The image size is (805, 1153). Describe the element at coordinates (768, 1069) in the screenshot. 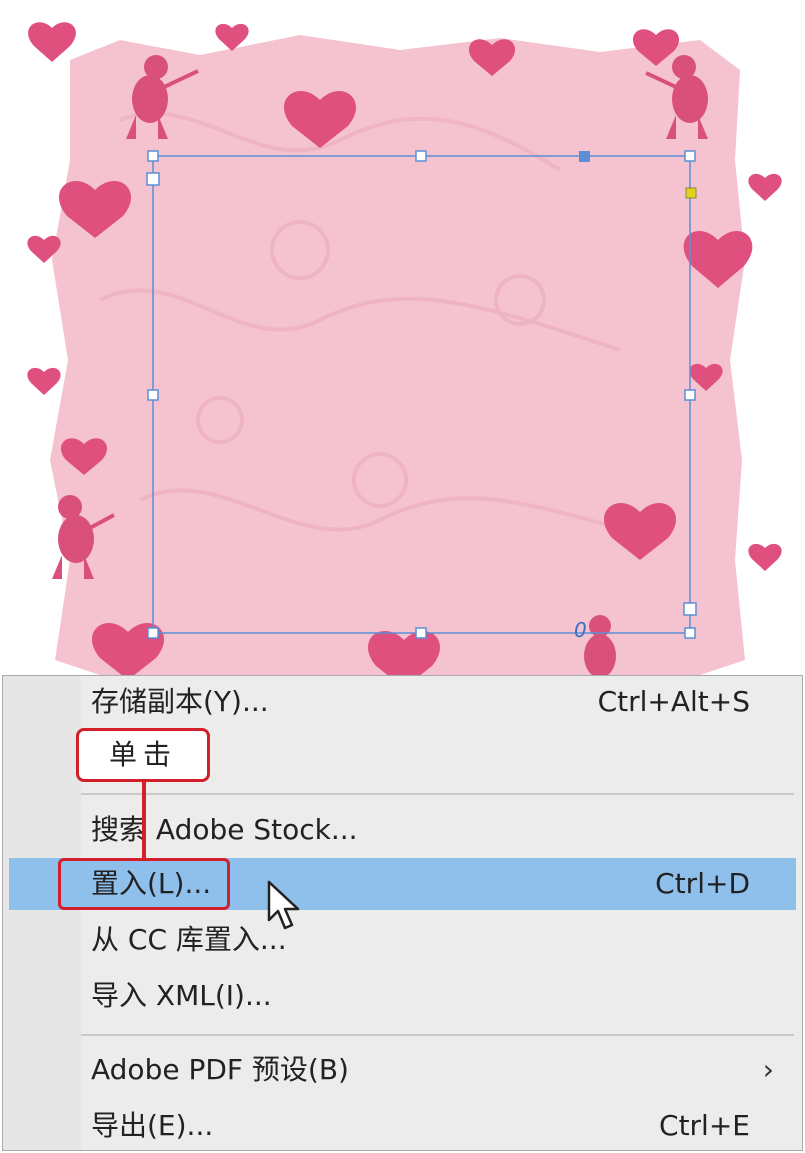

I see `chevron-right-icon: ›` at that location.